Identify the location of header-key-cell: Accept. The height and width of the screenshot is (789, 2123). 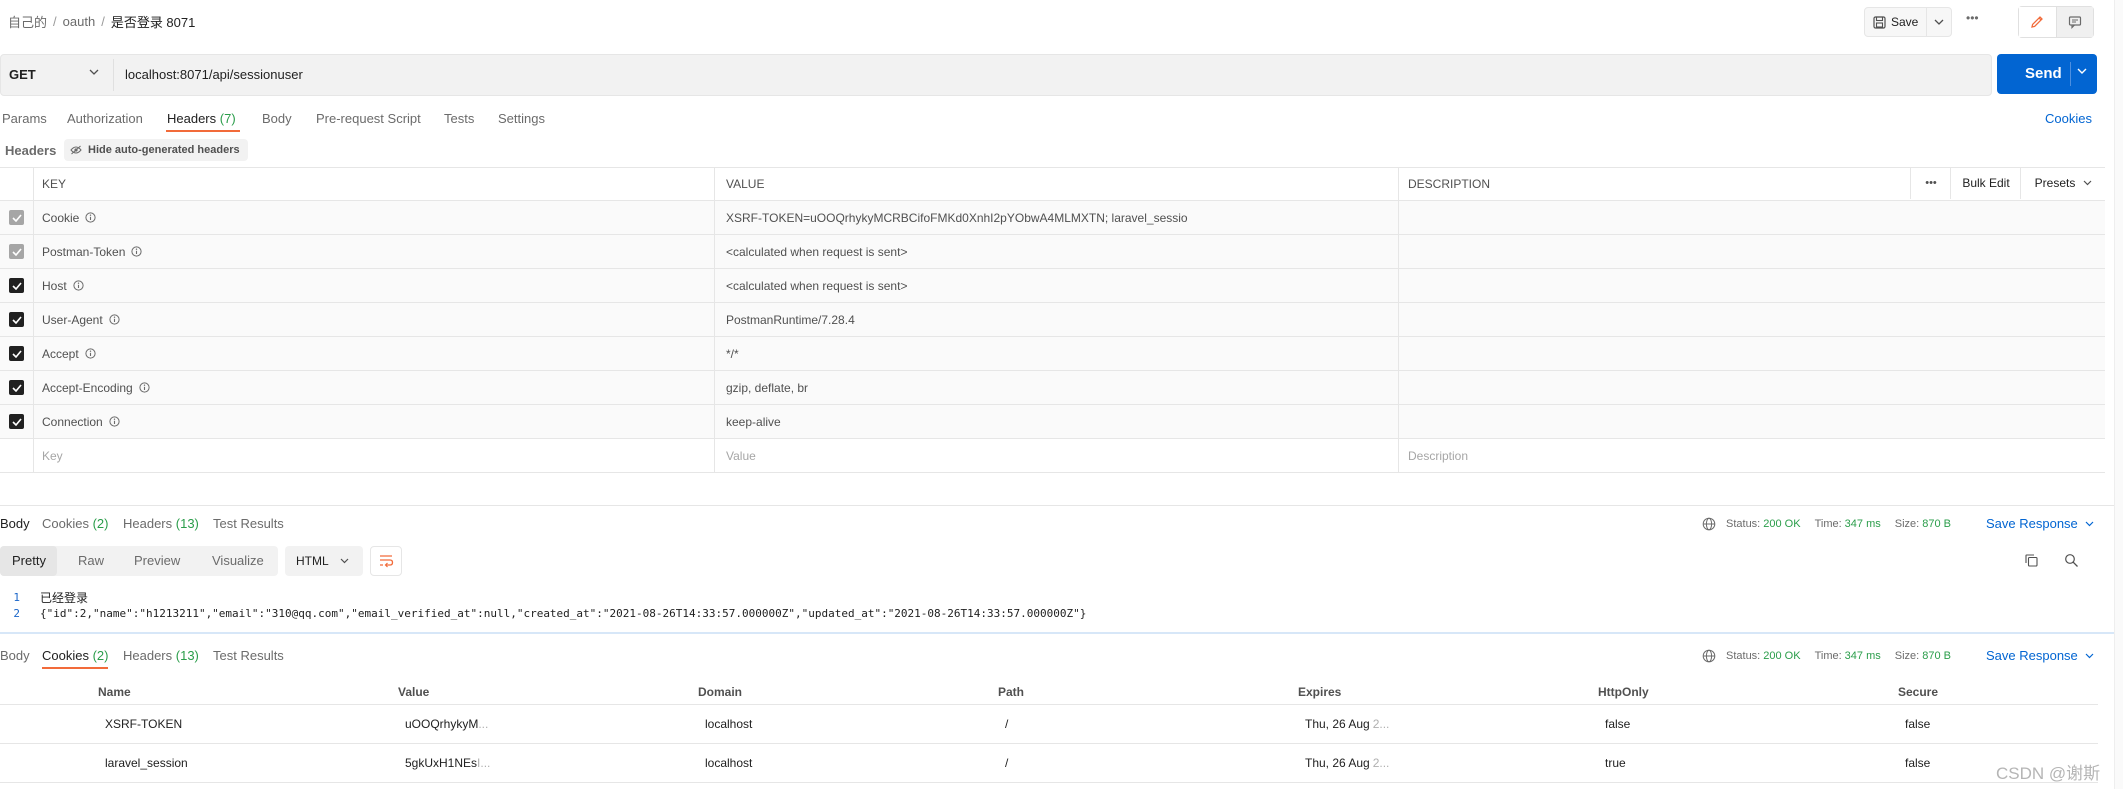
(374, 353).